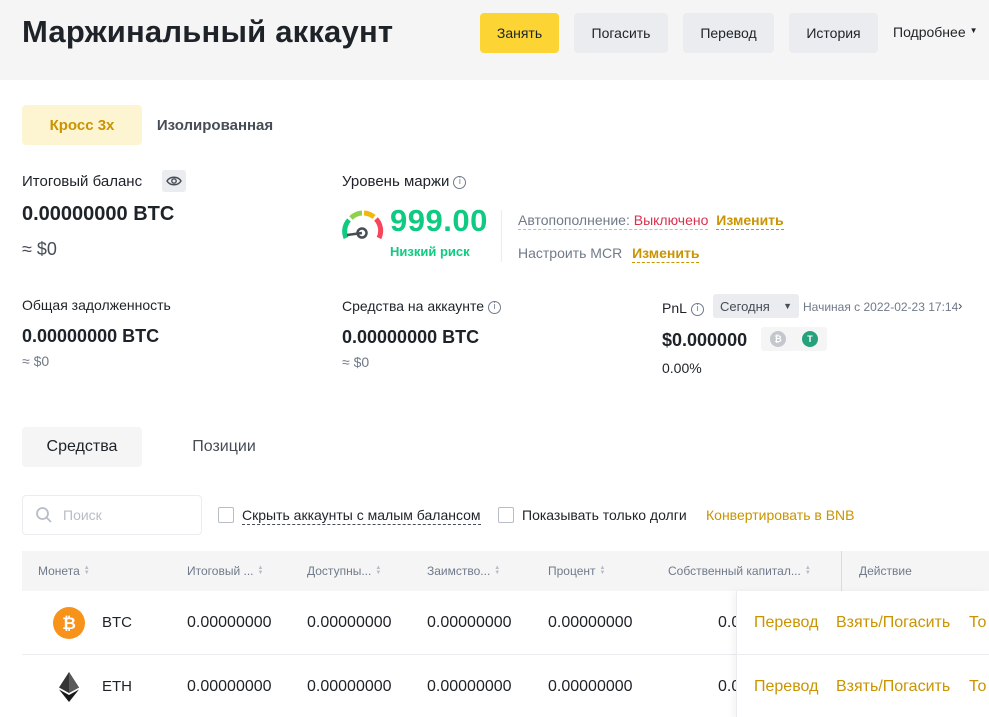  Describe the element at coordinates (91, 336) in the screenshot. I see `total-debt-value: 0.00000000 BTC` at that location.